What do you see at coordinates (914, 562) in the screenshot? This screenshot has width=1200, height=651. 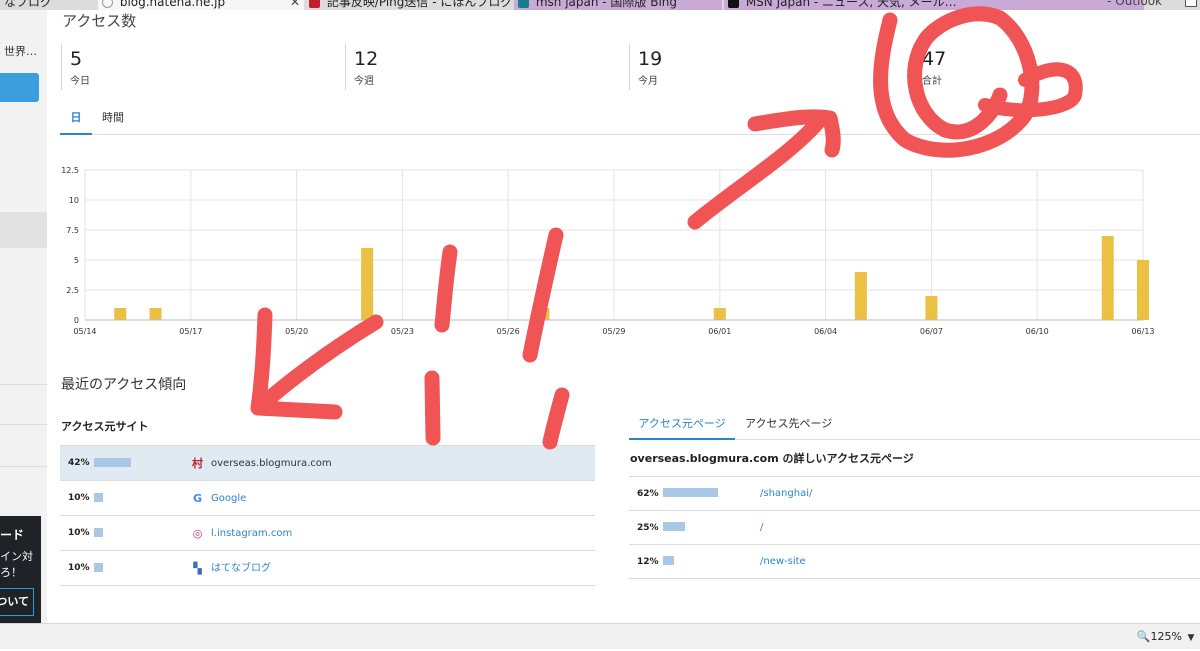 I see `table-row: 12% /new-site` at bounding box center [914, 562].